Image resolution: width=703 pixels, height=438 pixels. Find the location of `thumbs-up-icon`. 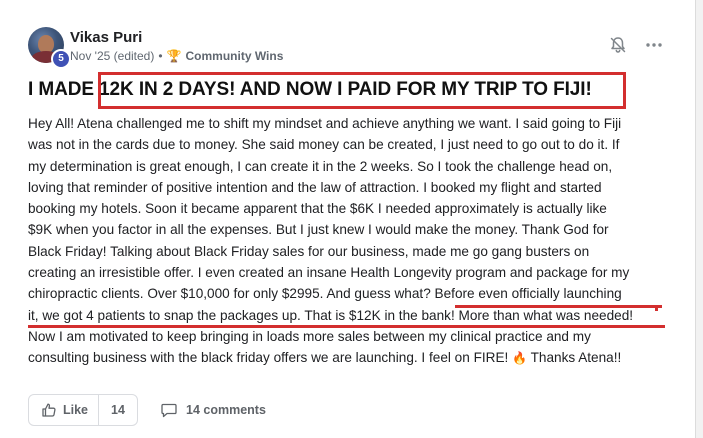

thumbs-up-icon is located at coordinates (49, 410).